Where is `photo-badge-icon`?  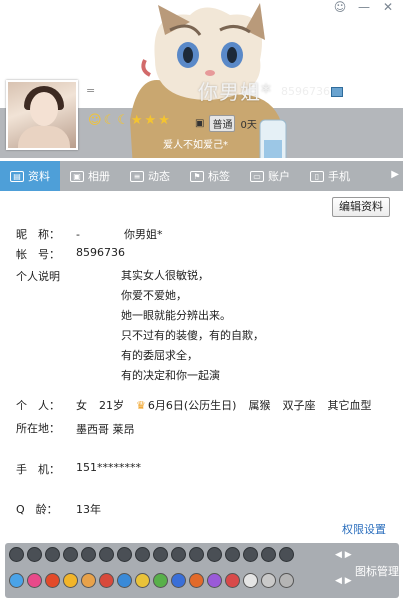 photo-badge-icon is located at coordinates (124, 580).